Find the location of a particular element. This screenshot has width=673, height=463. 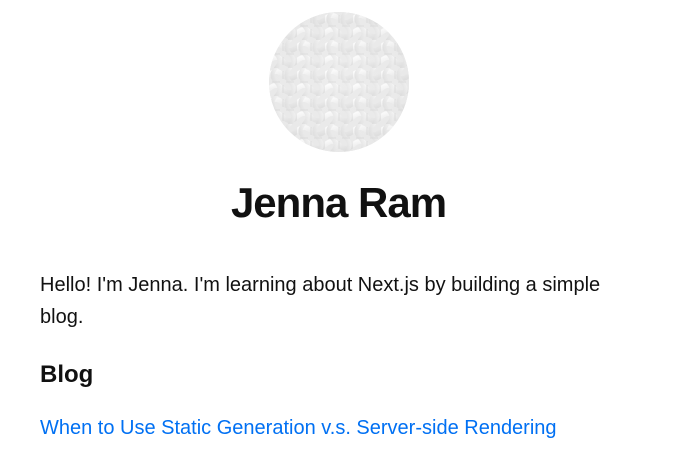

avatar is located at coordinates (338, 82).